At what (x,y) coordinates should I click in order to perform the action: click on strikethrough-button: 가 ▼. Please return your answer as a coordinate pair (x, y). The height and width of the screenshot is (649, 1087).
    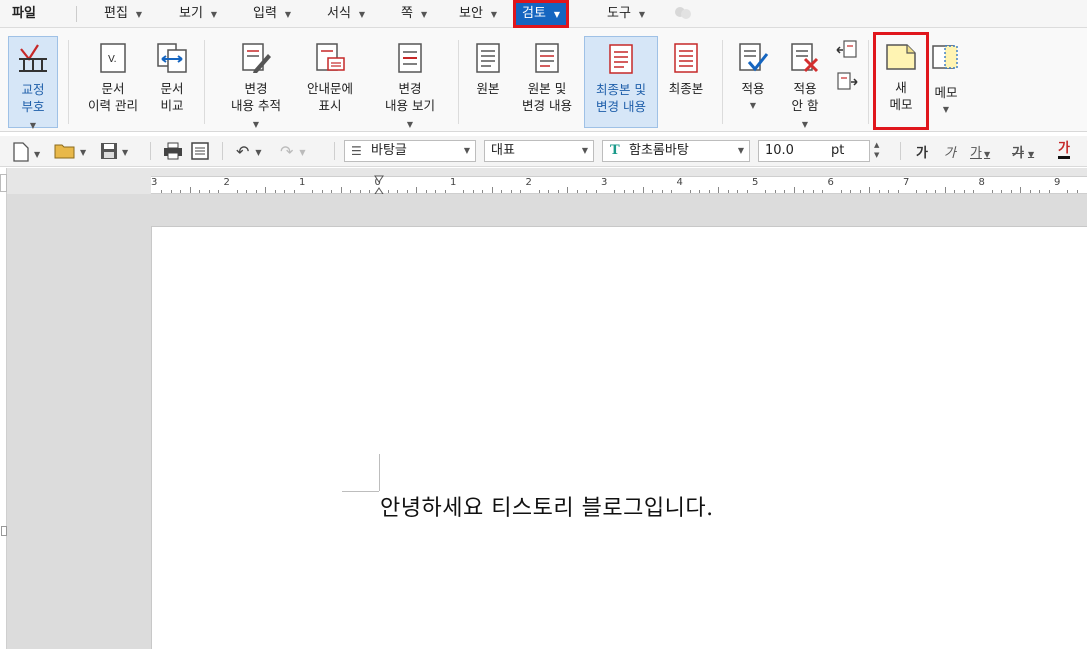
    Looking at the image, I should click on (1023, 151).